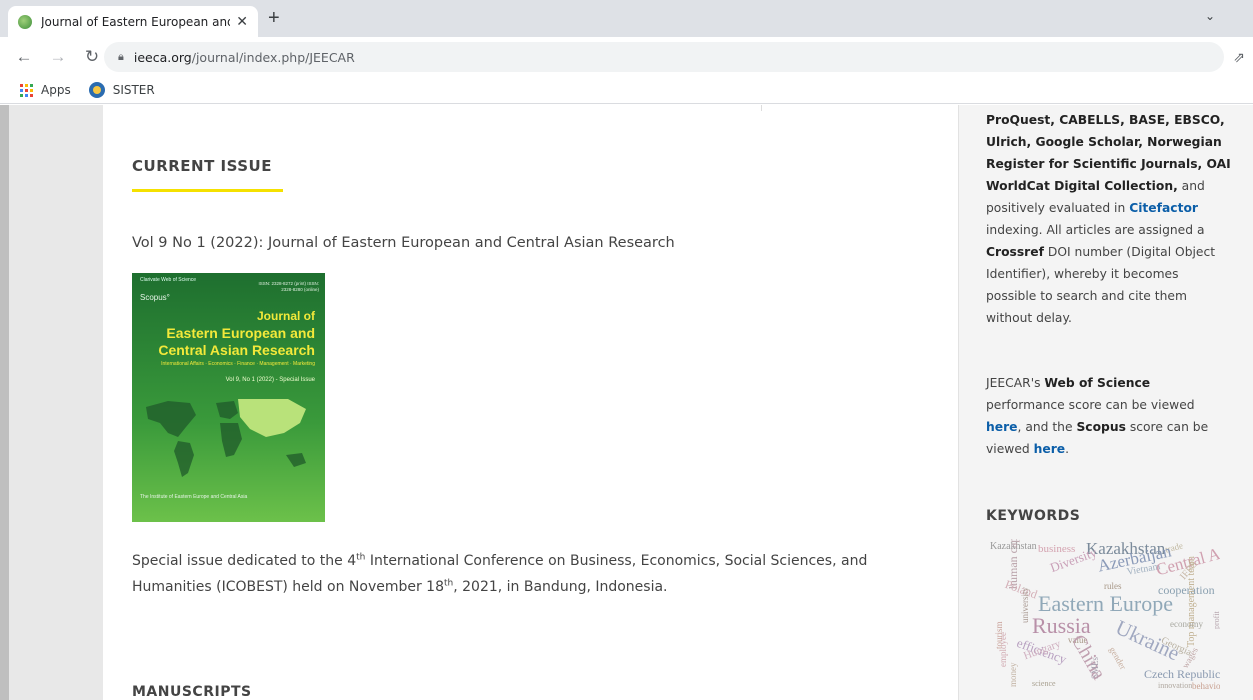 The image size is (1253, 700). What do you see at coordinates (58, 57) in the screenshot?
I see `forward-arrow-icon: →` at bounding box center [58, 57].